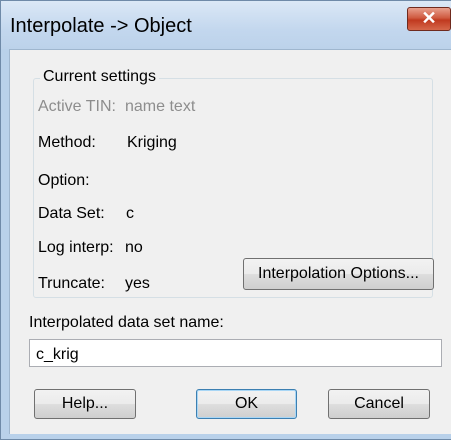  I want to click on truncate-label: Truncate:, so click(71, 283).